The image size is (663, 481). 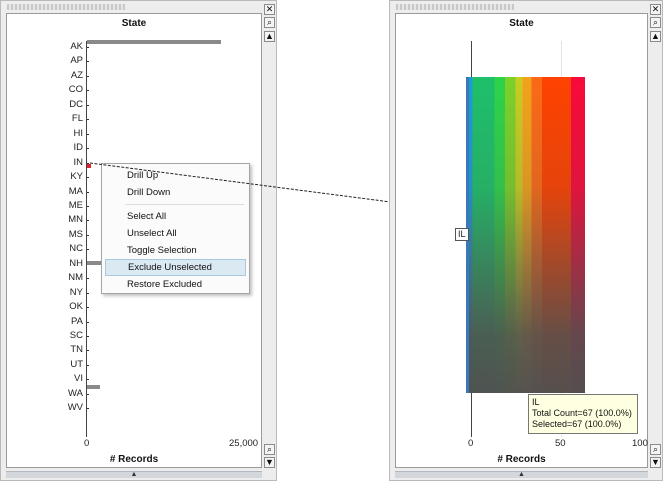 I want to click on menu-exclude-unselected: Exclude Unselected, so click(x=175, y=267).